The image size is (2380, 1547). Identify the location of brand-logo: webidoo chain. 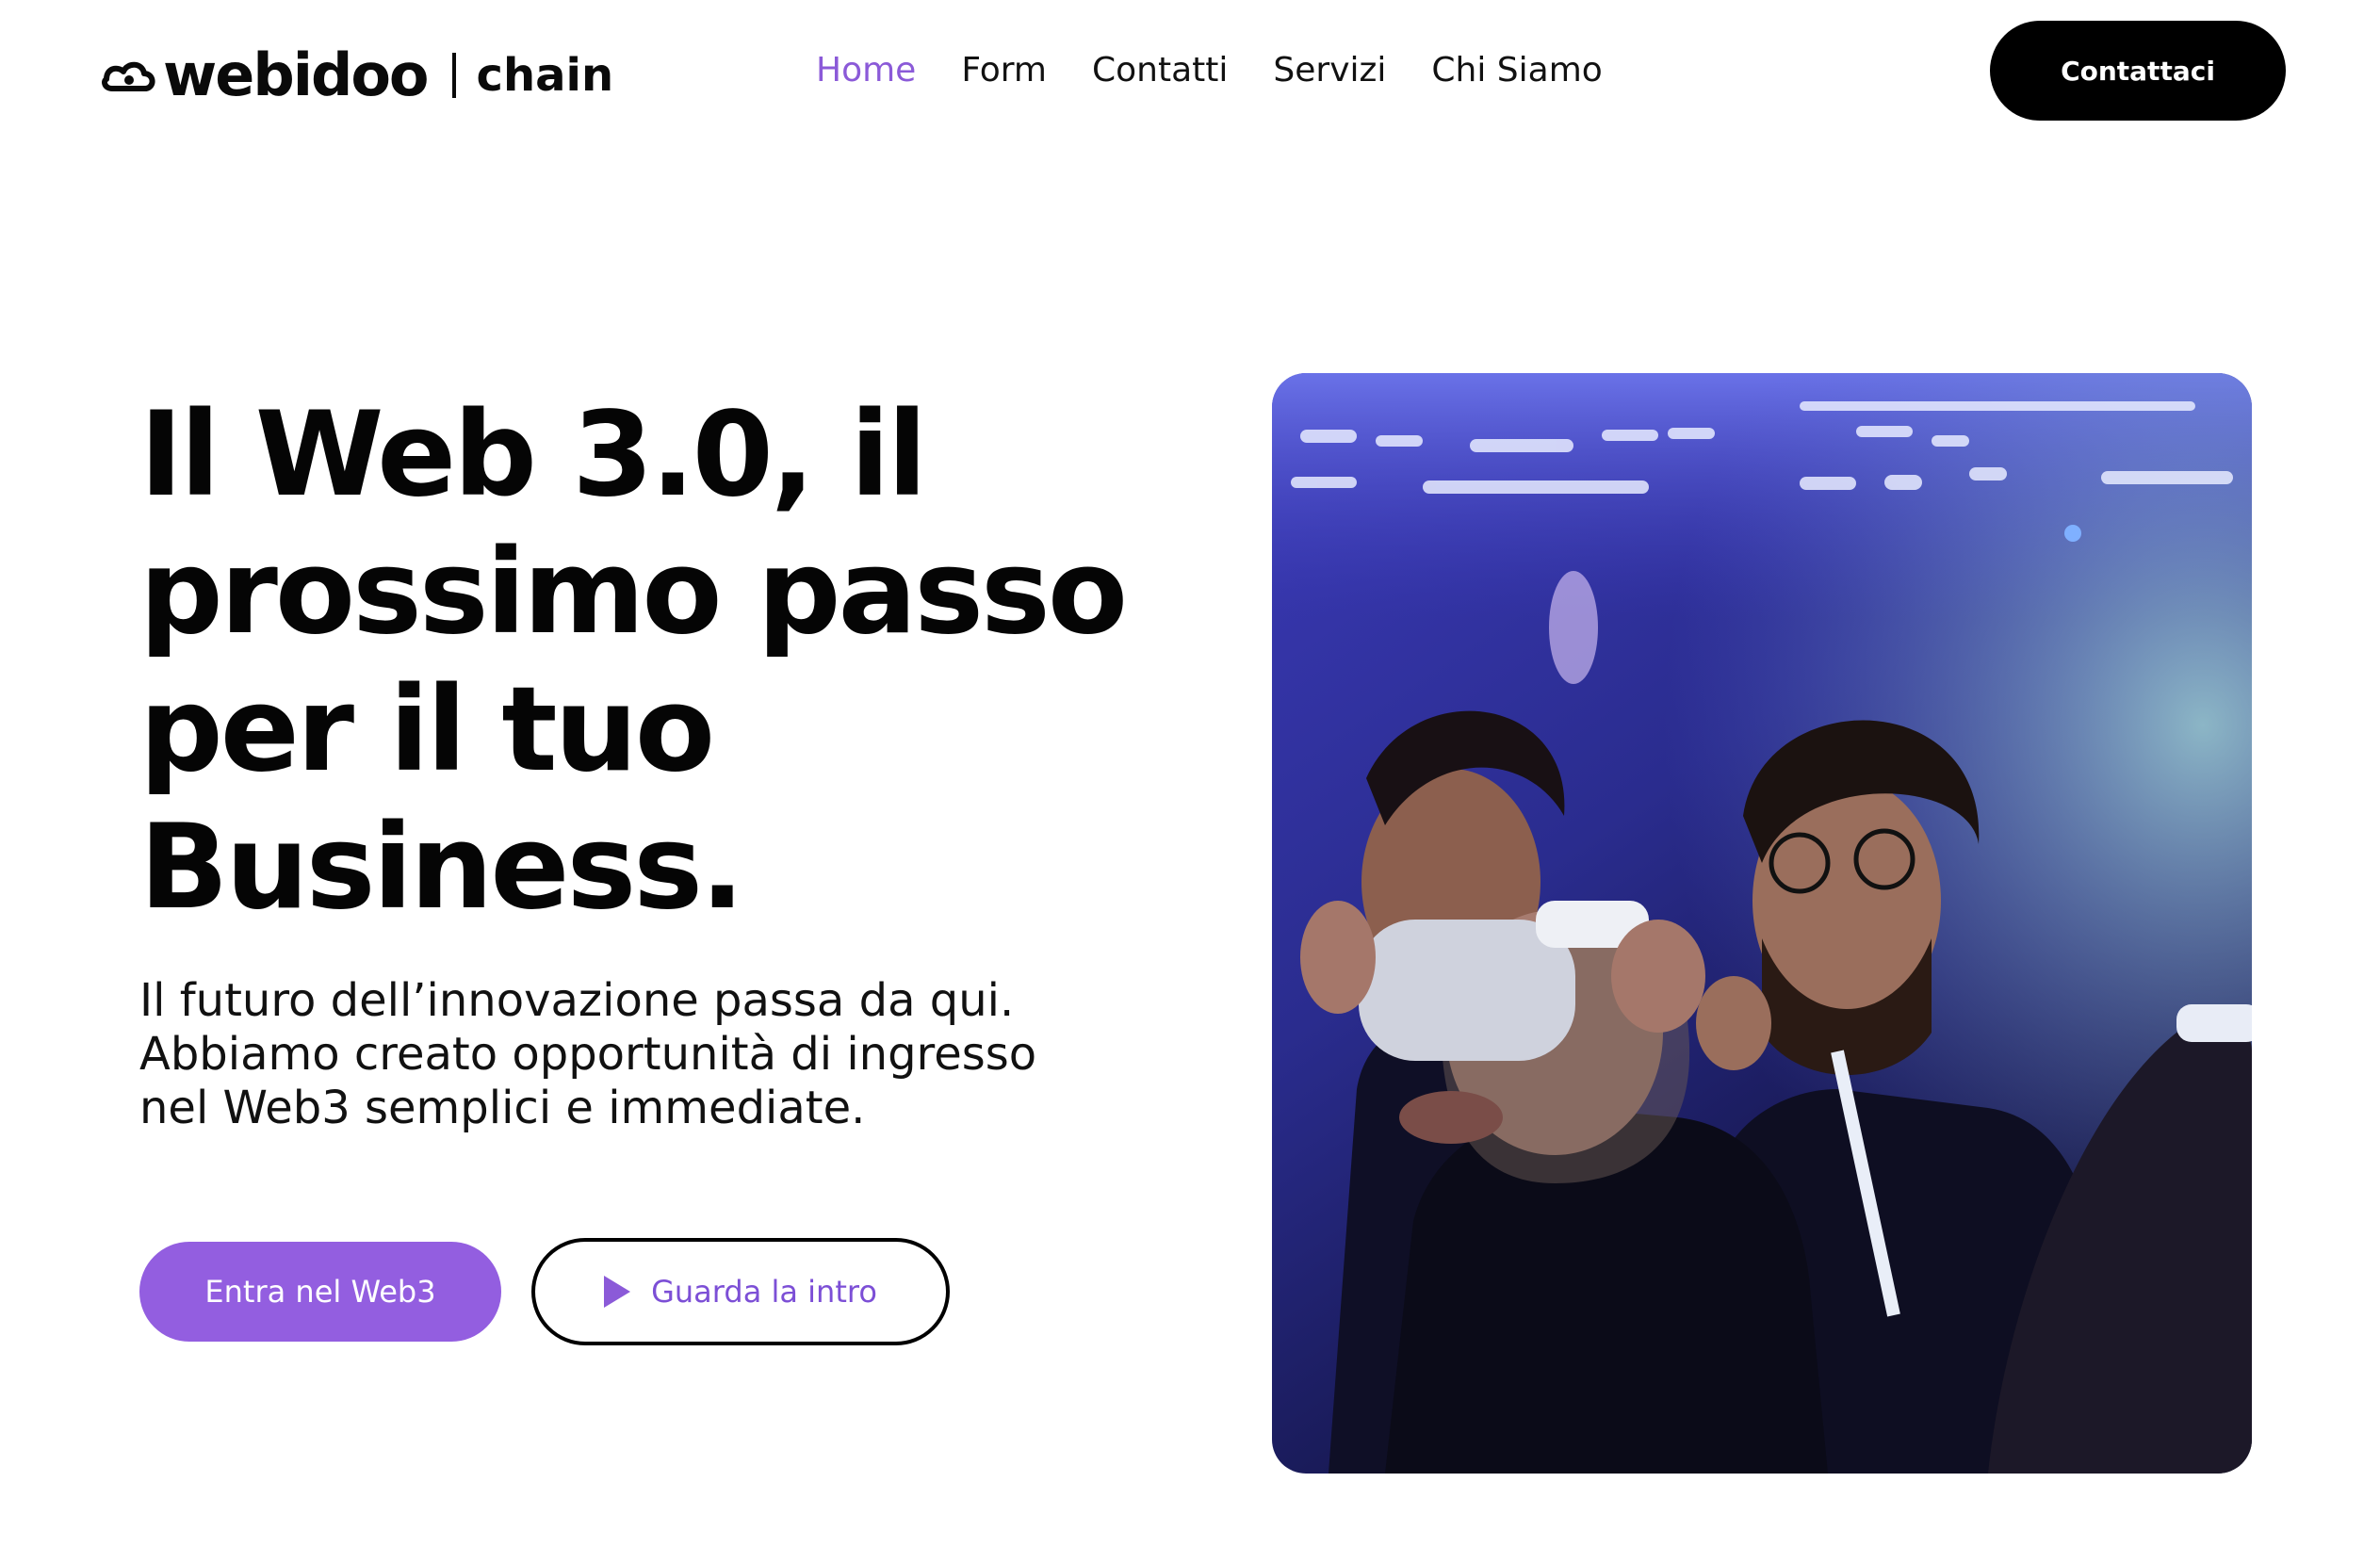
(356, 75).